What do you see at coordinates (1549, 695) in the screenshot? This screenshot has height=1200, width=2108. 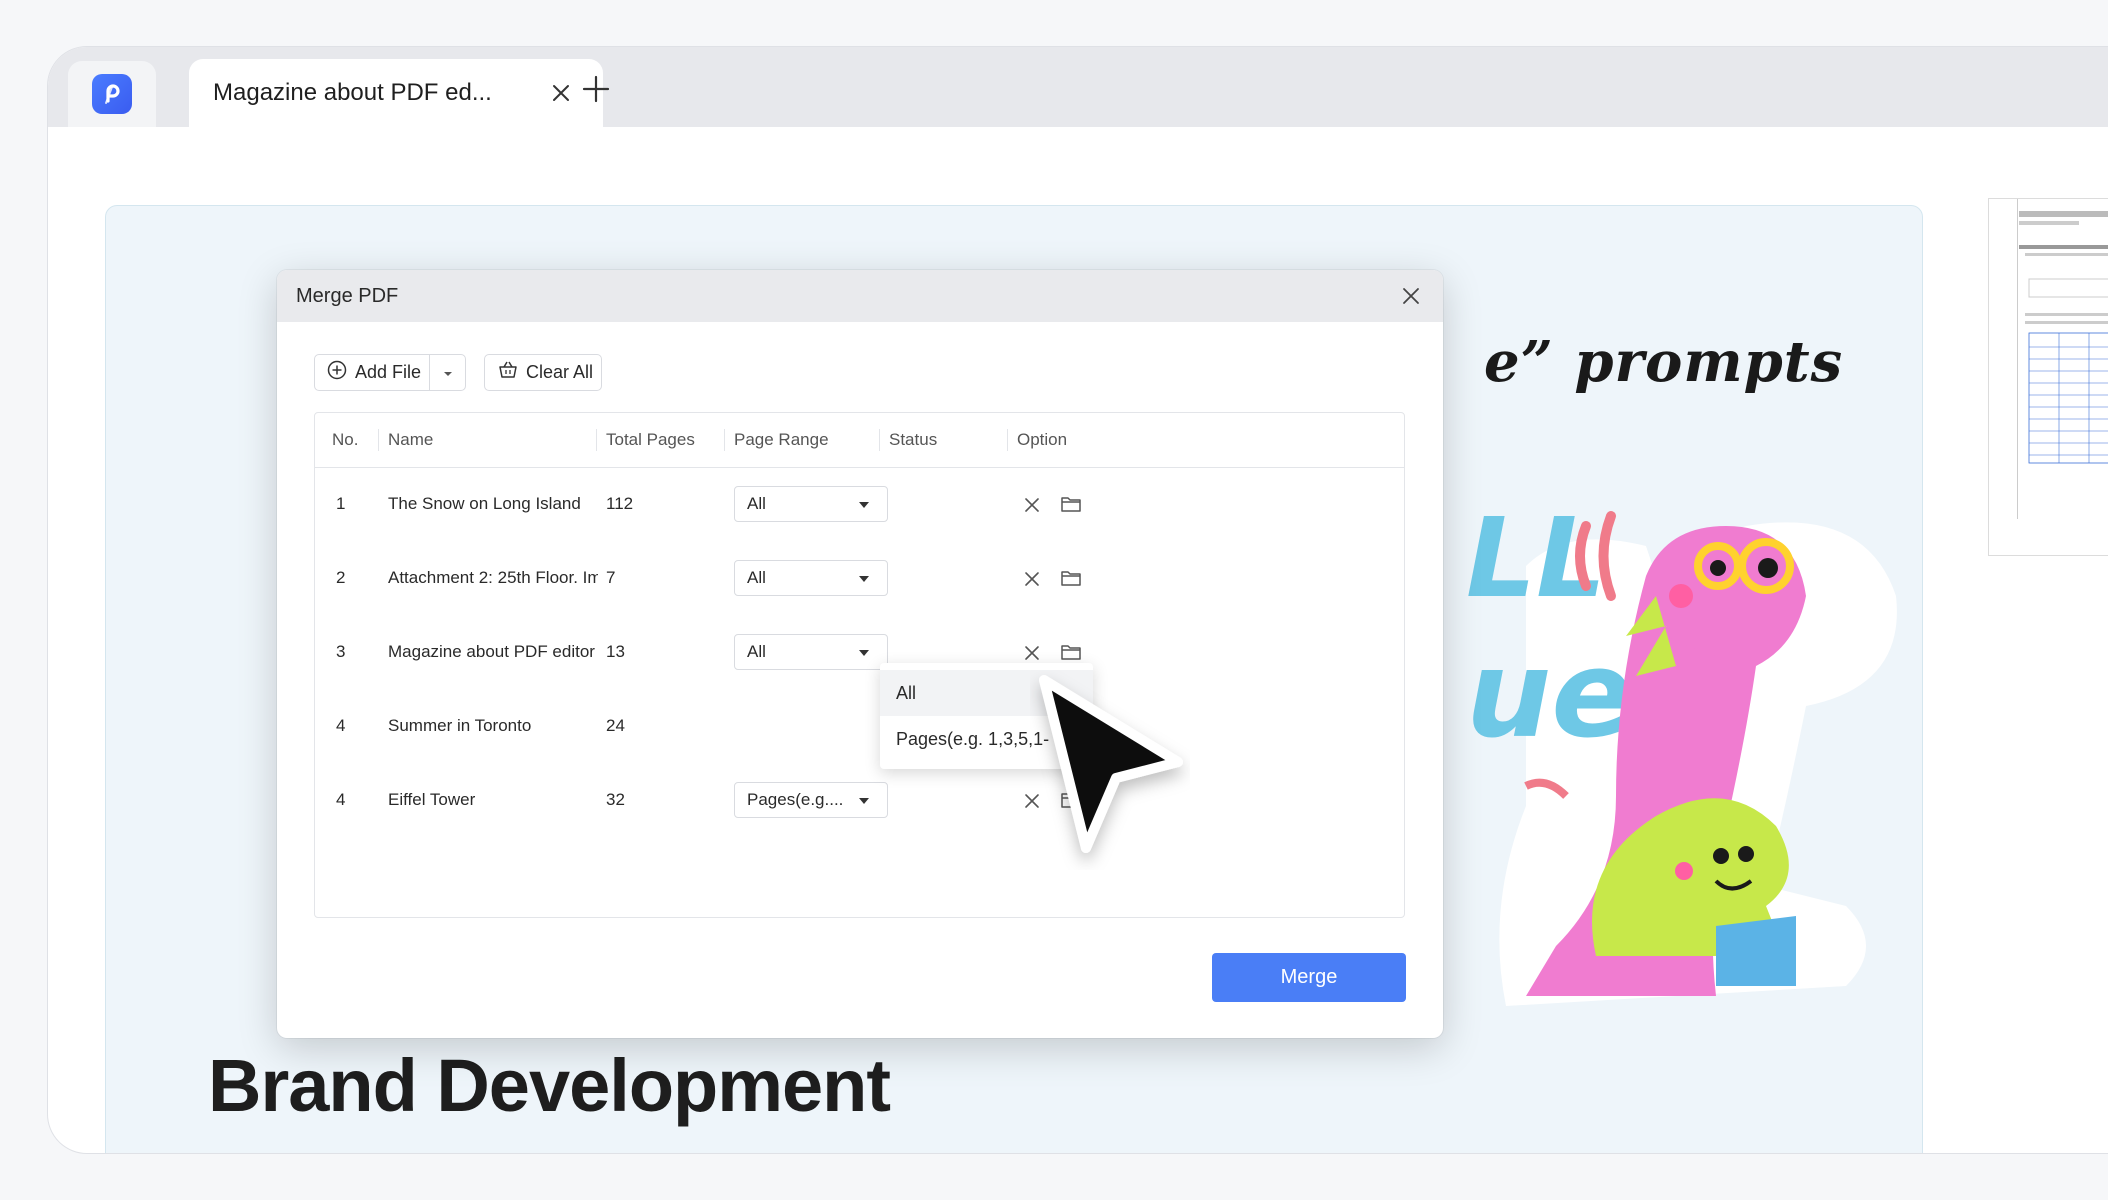 I see `svg-text: ue` at bounding box center [1549, 695].